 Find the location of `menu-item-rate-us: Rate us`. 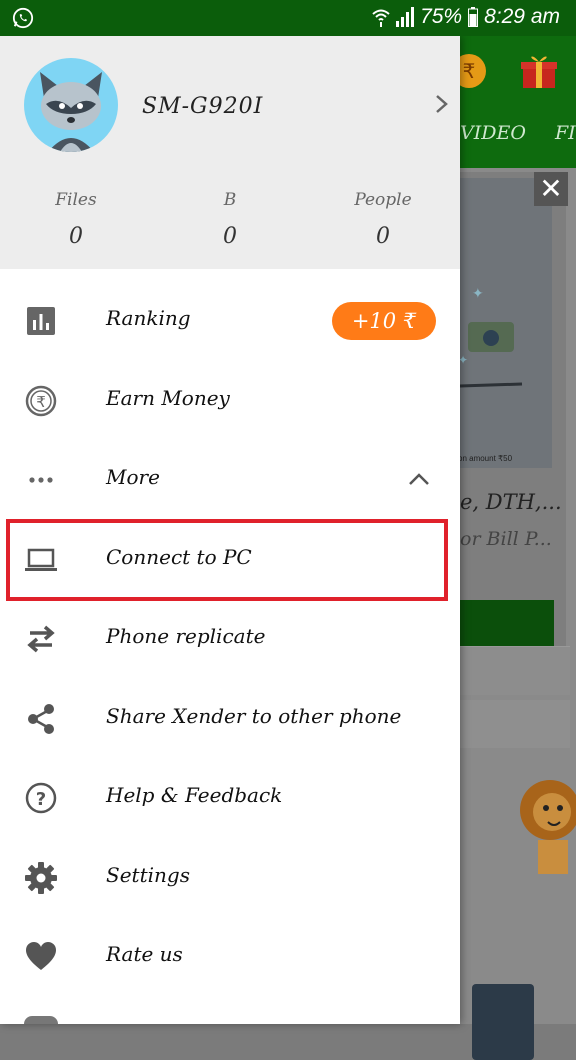

menu-item-rate-us: Rate us is located at coordinates (230, 957).